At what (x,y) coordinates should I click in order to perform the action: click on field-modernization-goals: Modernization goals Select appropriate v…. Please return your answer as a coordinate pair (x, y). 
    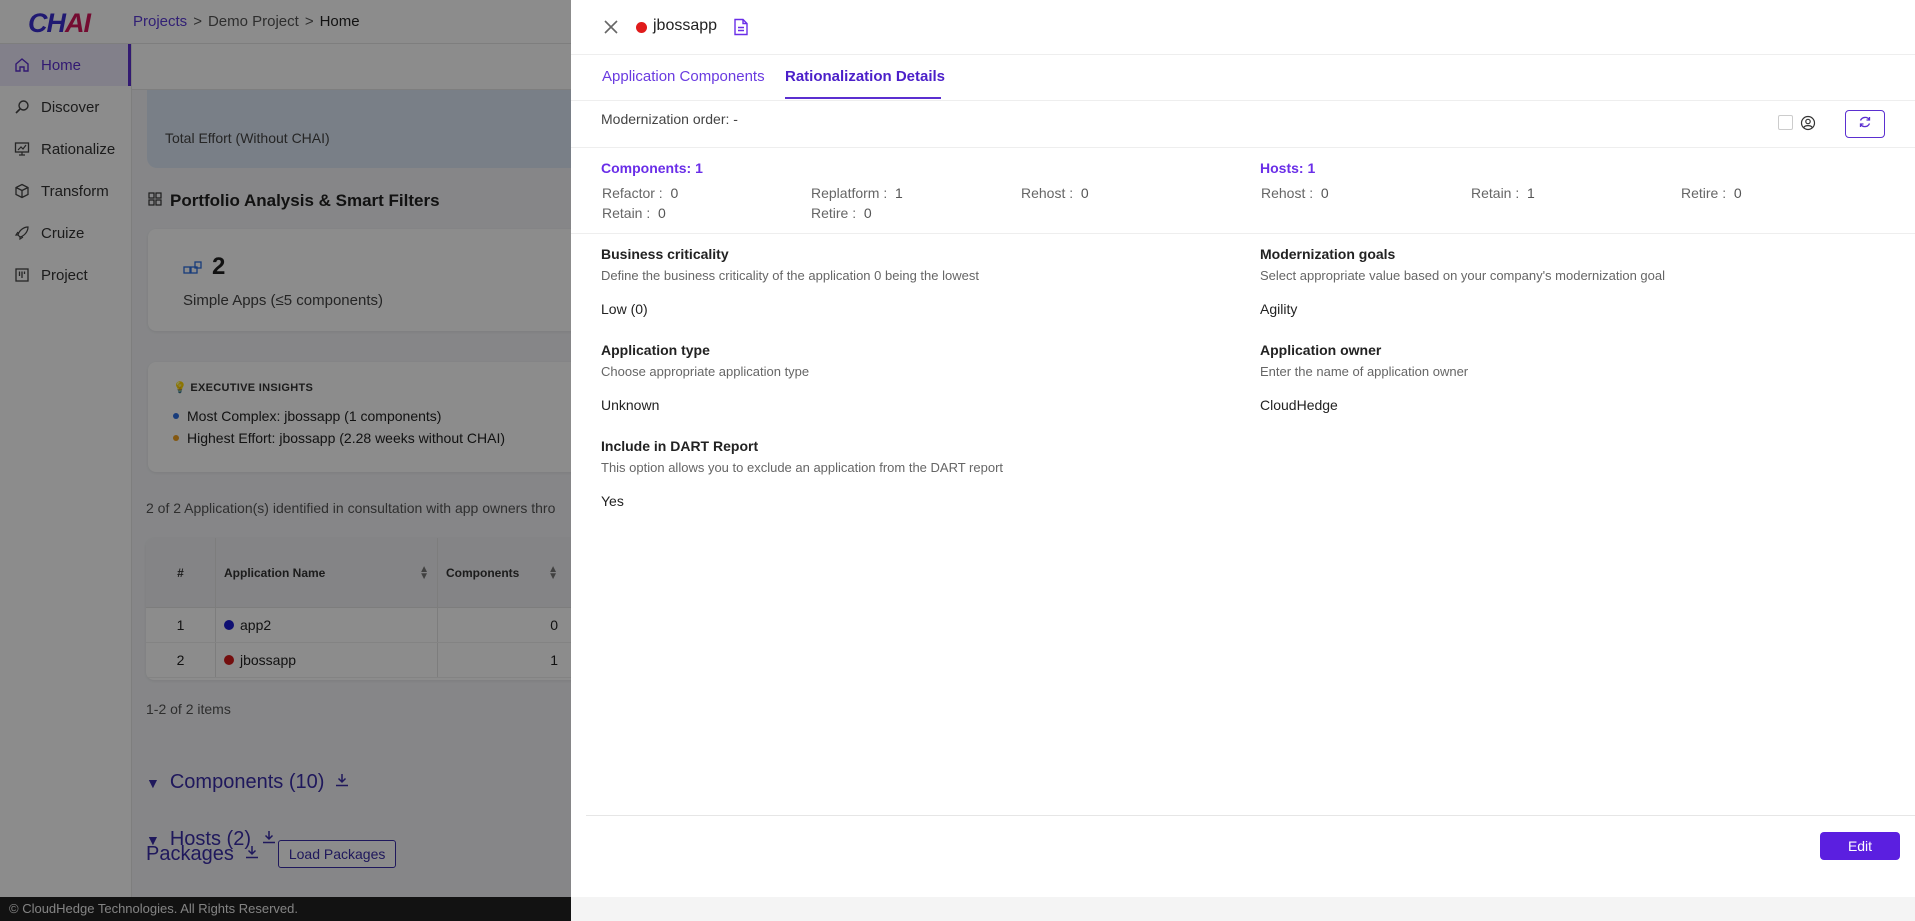
    Looking at the image, I should click on (1560, 281).